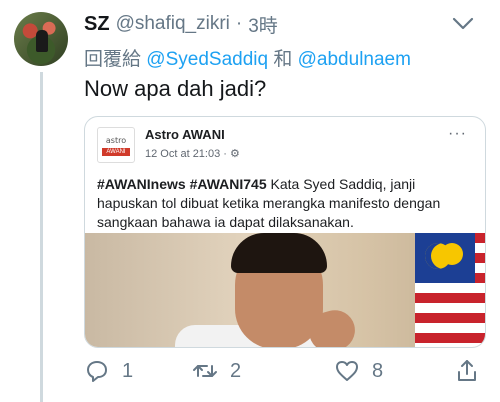 The image size is (500, 402). What do you see at coordinates (378, 370) in the screenshot?
I see `like-count: 8` at bounding box center [378, 370].